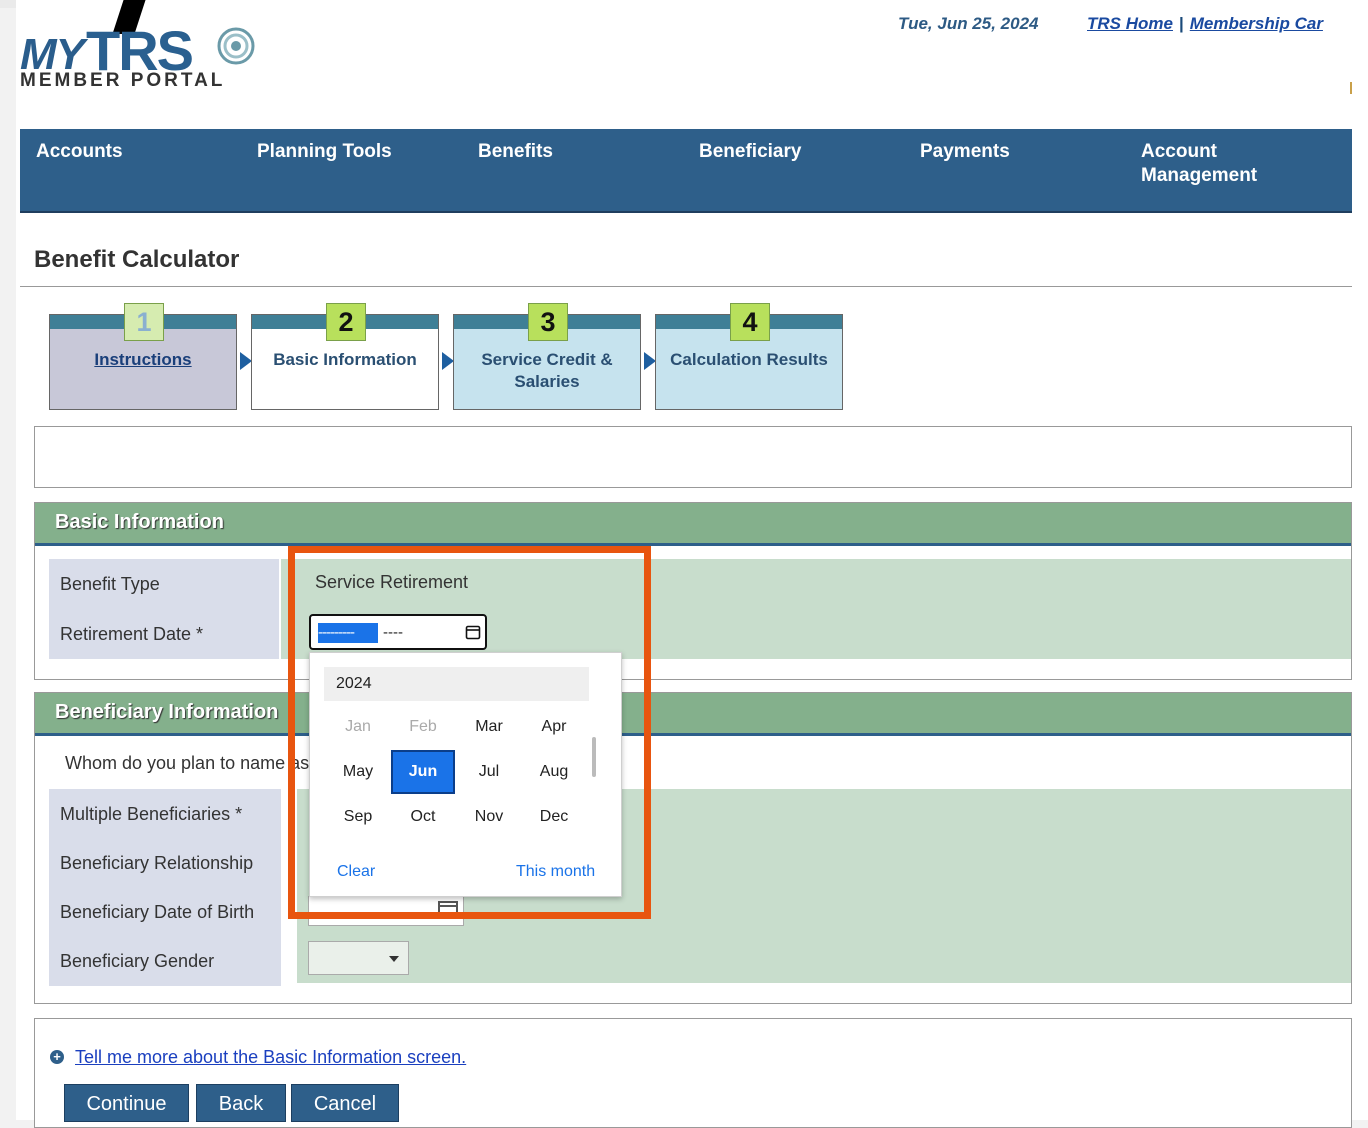 This screenshot has height=1128, width=1368. I want to click on month-jan: Jan, so click(358, 726).